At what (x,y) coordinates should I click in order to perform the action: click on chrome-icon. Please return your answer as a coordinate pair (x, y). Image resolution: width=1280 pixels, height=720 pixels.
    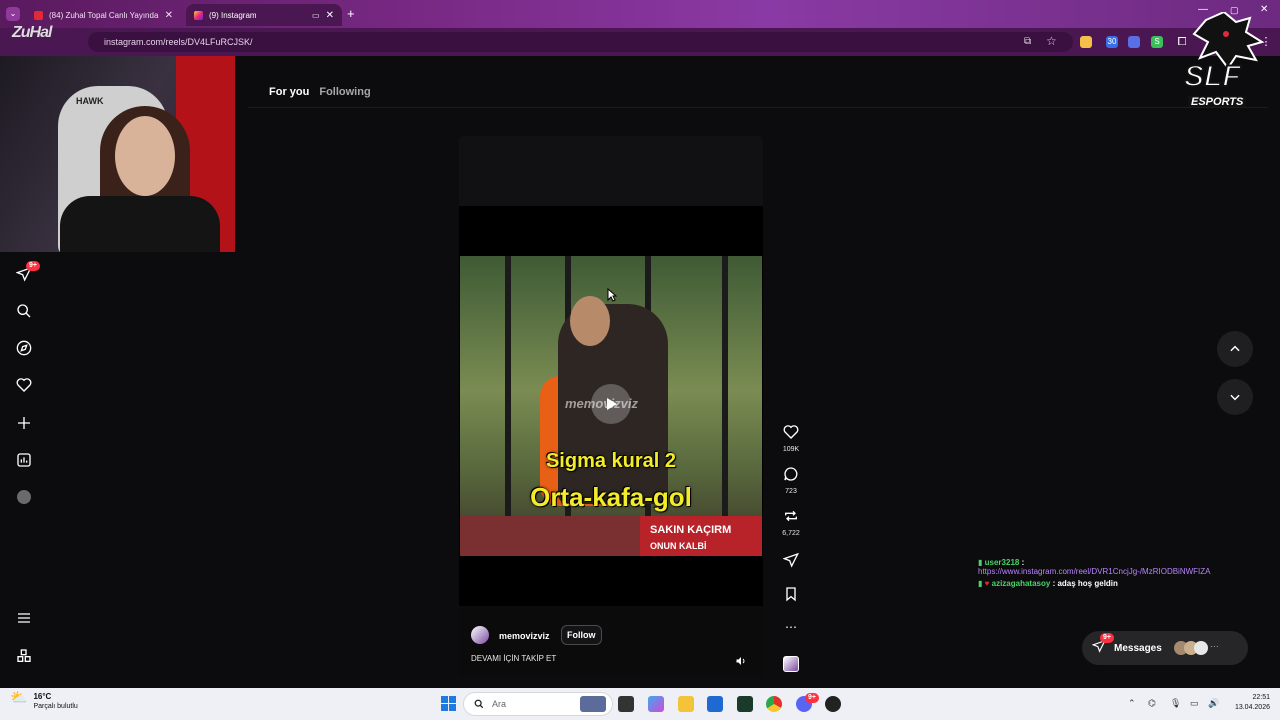
    Looking at the image, I should click on (774, 704).